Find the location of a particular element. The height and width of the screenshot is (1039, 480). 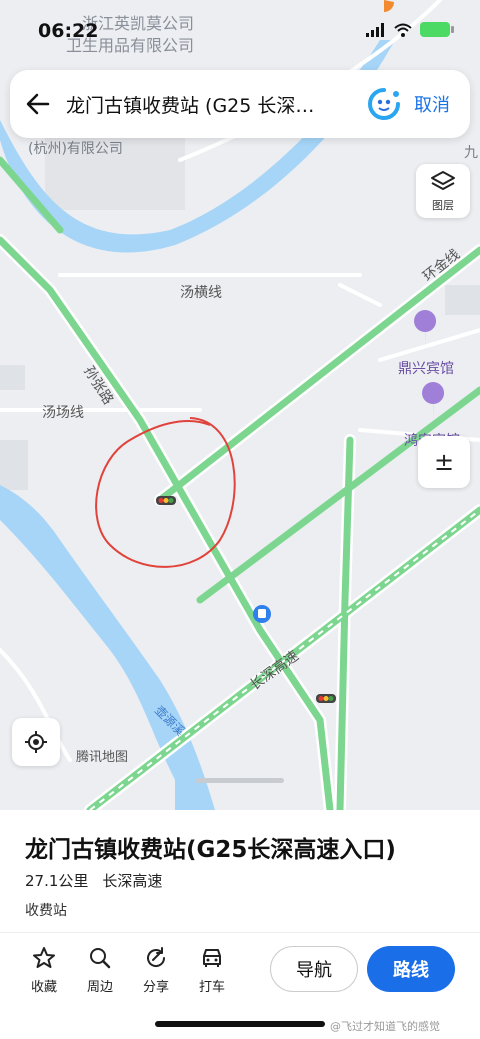

place-meta: 27.1公里 长深高速 is located at coordinates (93, 880).